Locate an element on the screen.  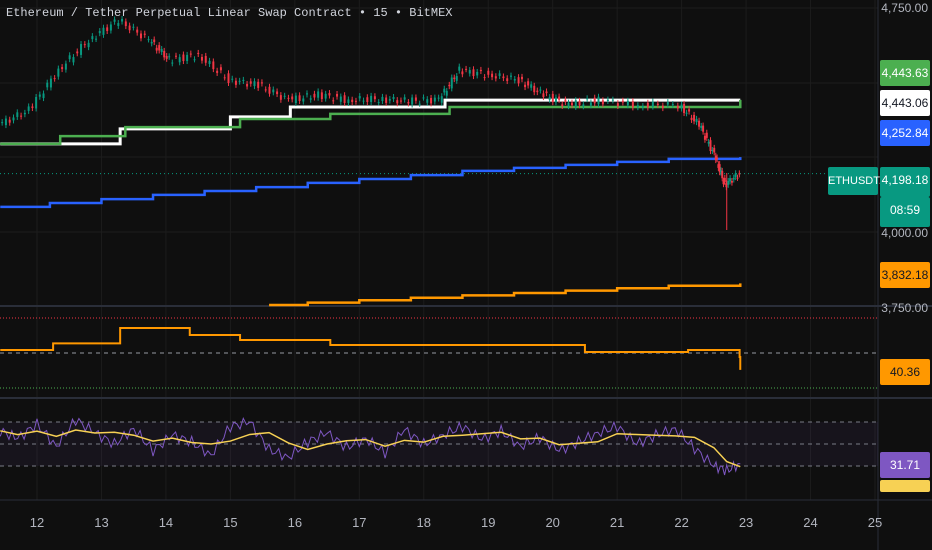
price-axis-label: 3,750.00 is located at coordinates (904, 308).